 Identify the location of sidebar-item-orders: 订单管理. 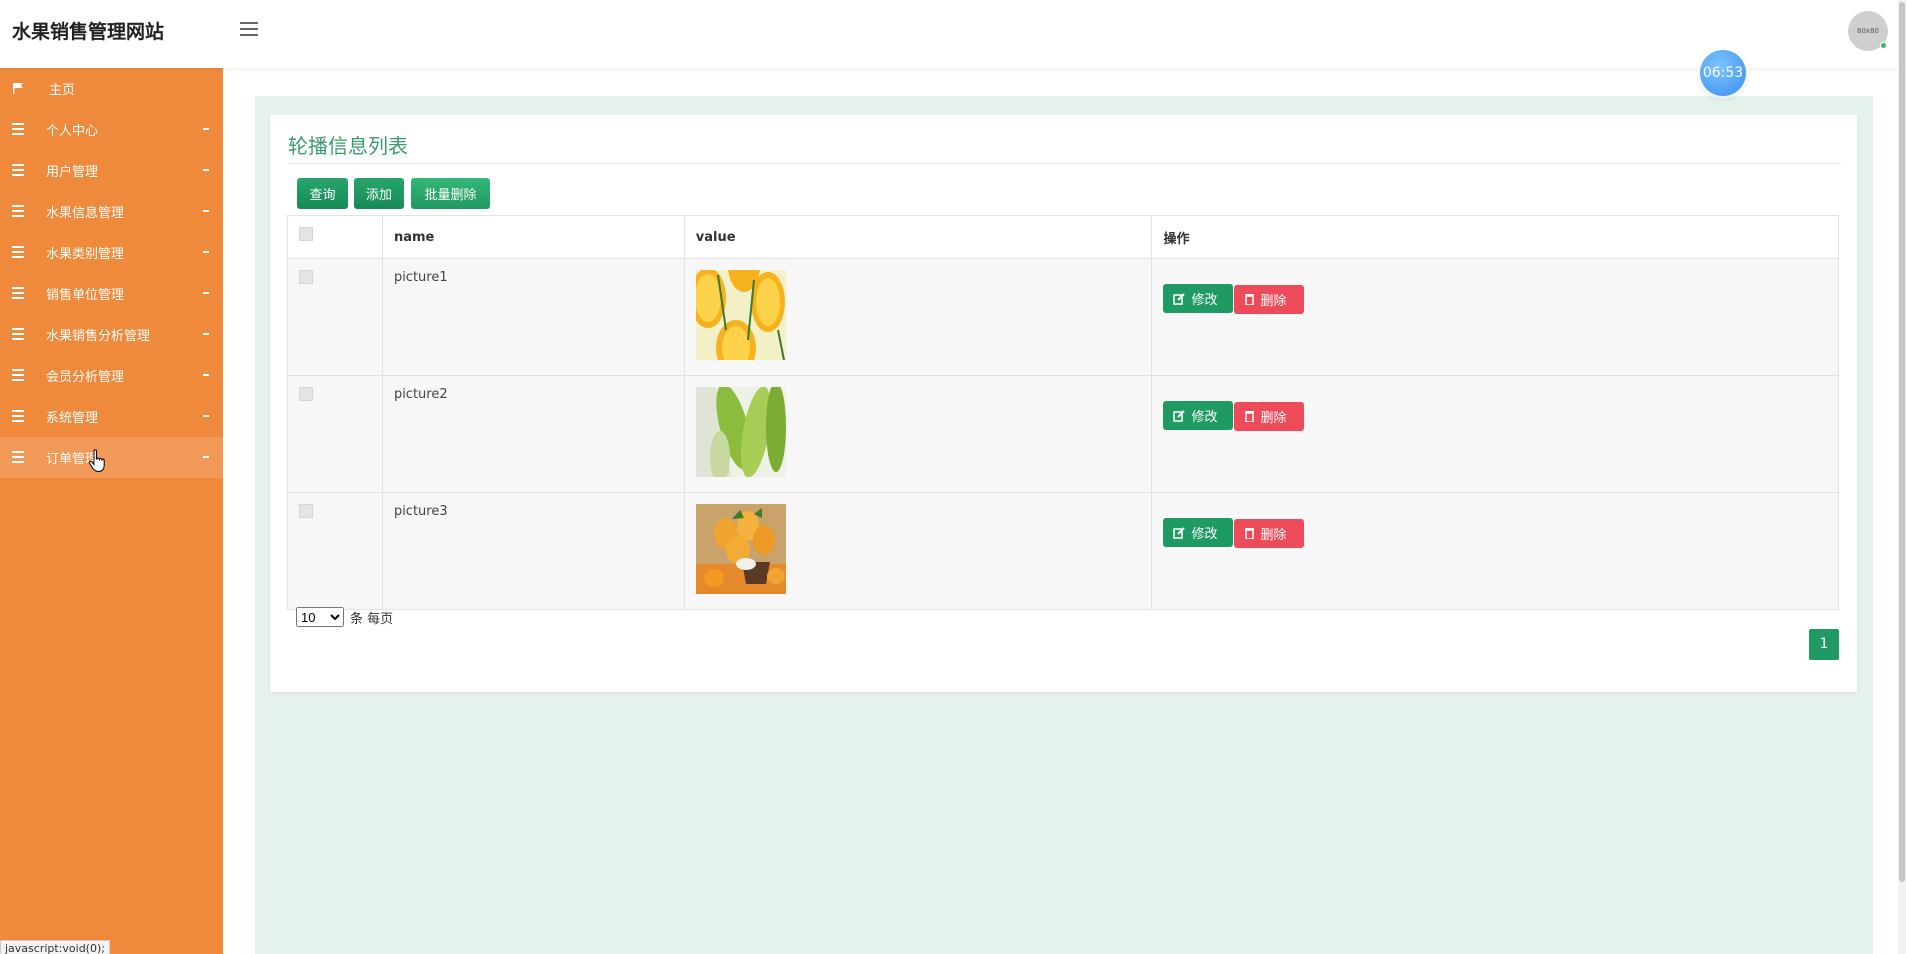
(111, 457).